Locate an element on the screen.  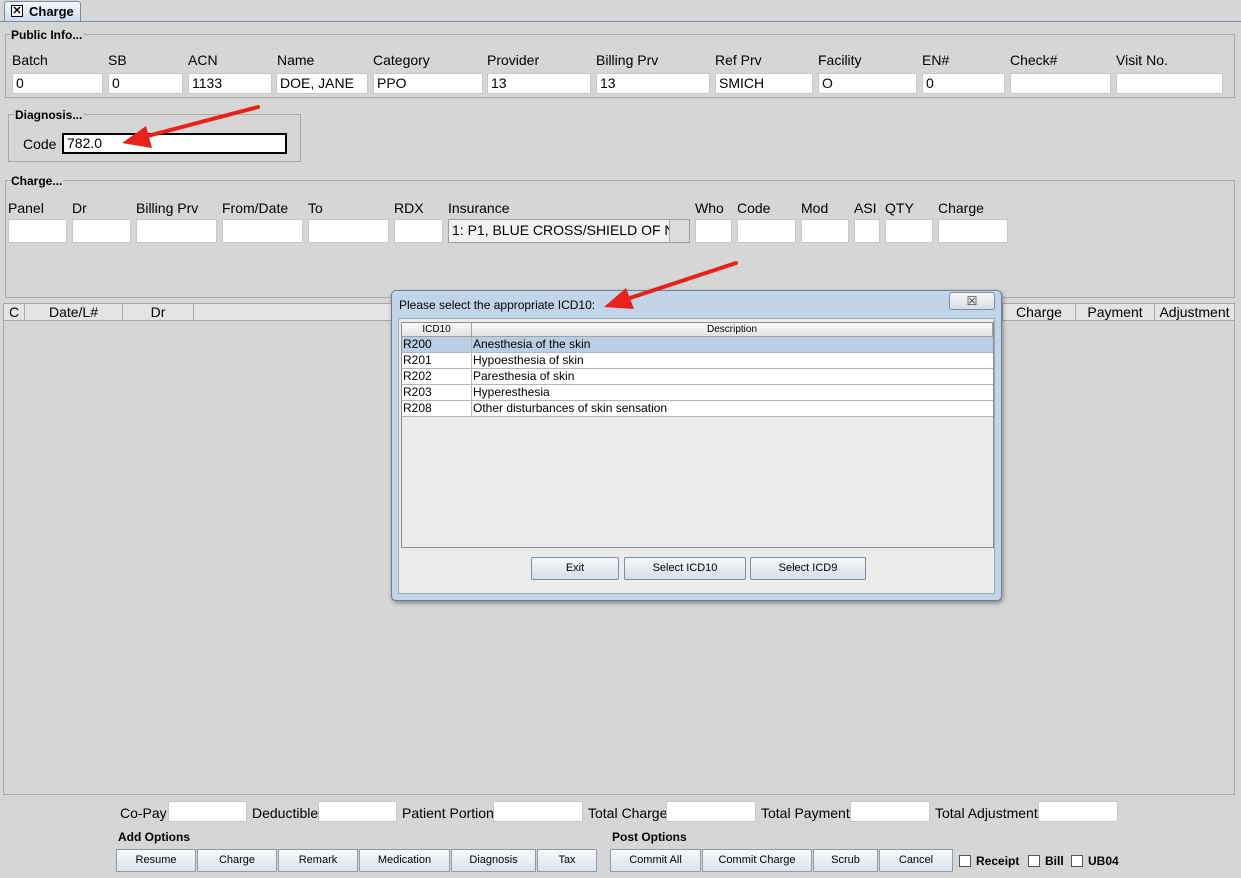
commit-all-button: Commit All is located at coordinates (655, 860).